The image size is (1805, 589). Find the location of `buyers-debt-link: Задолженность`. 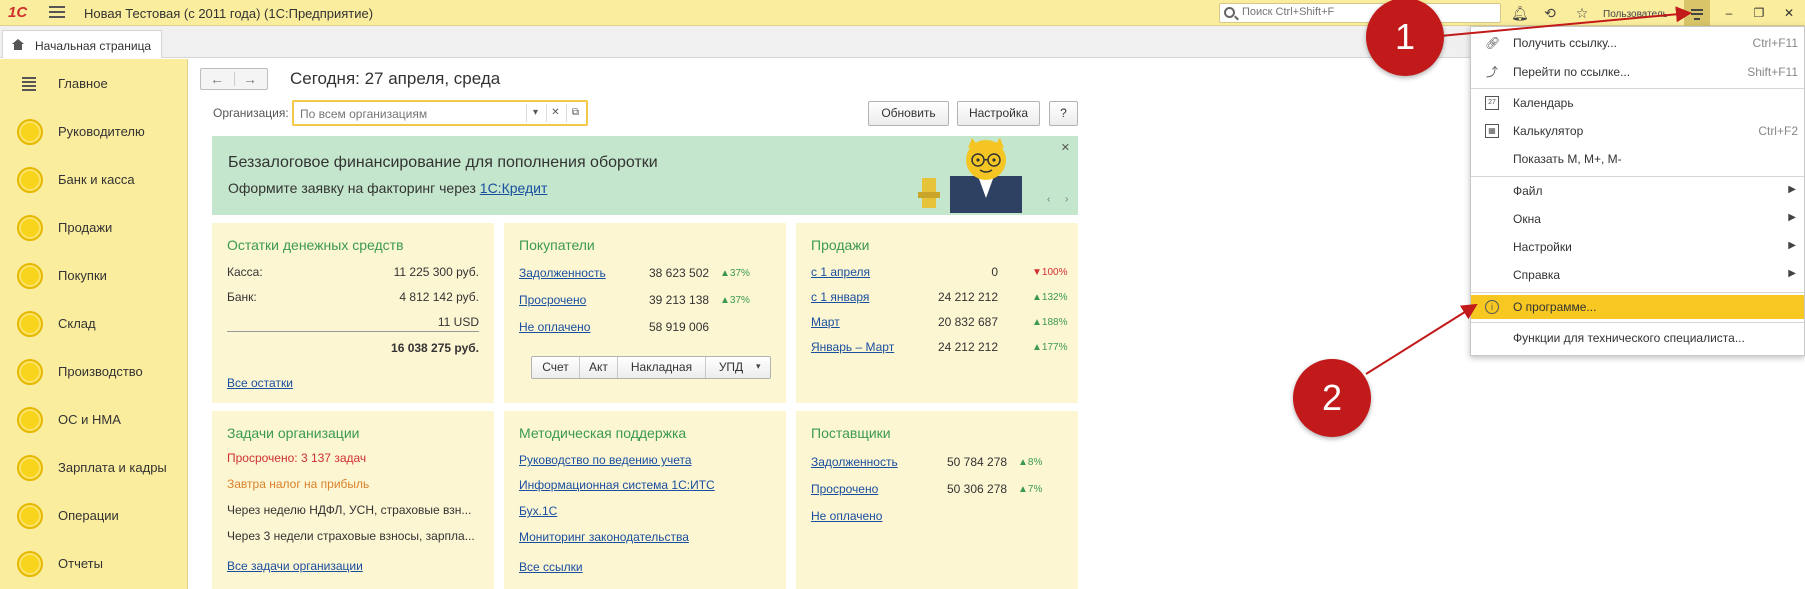

buyers-debt-link: Задолженность is located at coordinates (562, 273).